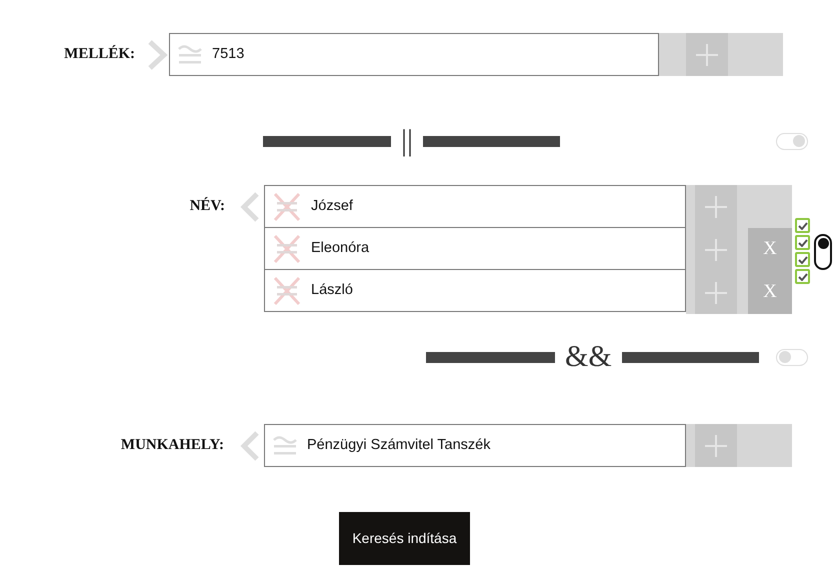 The height and width of the screenshot is (569, 834). What do you see at coordinates (475, 290) in the screenshot?
I see `input-field: László` at bounding box center [475, 290].